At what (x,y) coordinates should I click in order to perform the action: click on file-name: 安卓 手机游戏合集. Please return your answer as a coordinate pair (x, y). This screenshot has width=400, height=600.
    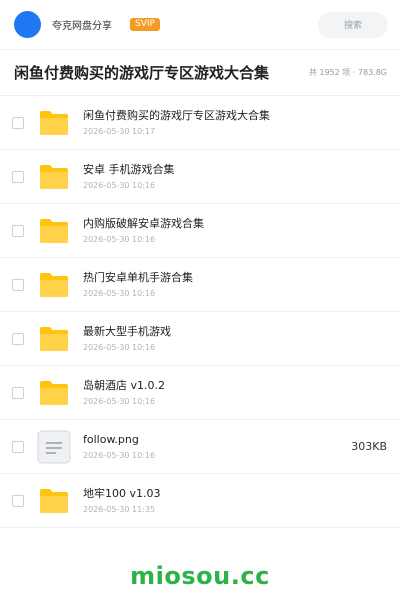
    Looking at the image, I should click on (129, 169).